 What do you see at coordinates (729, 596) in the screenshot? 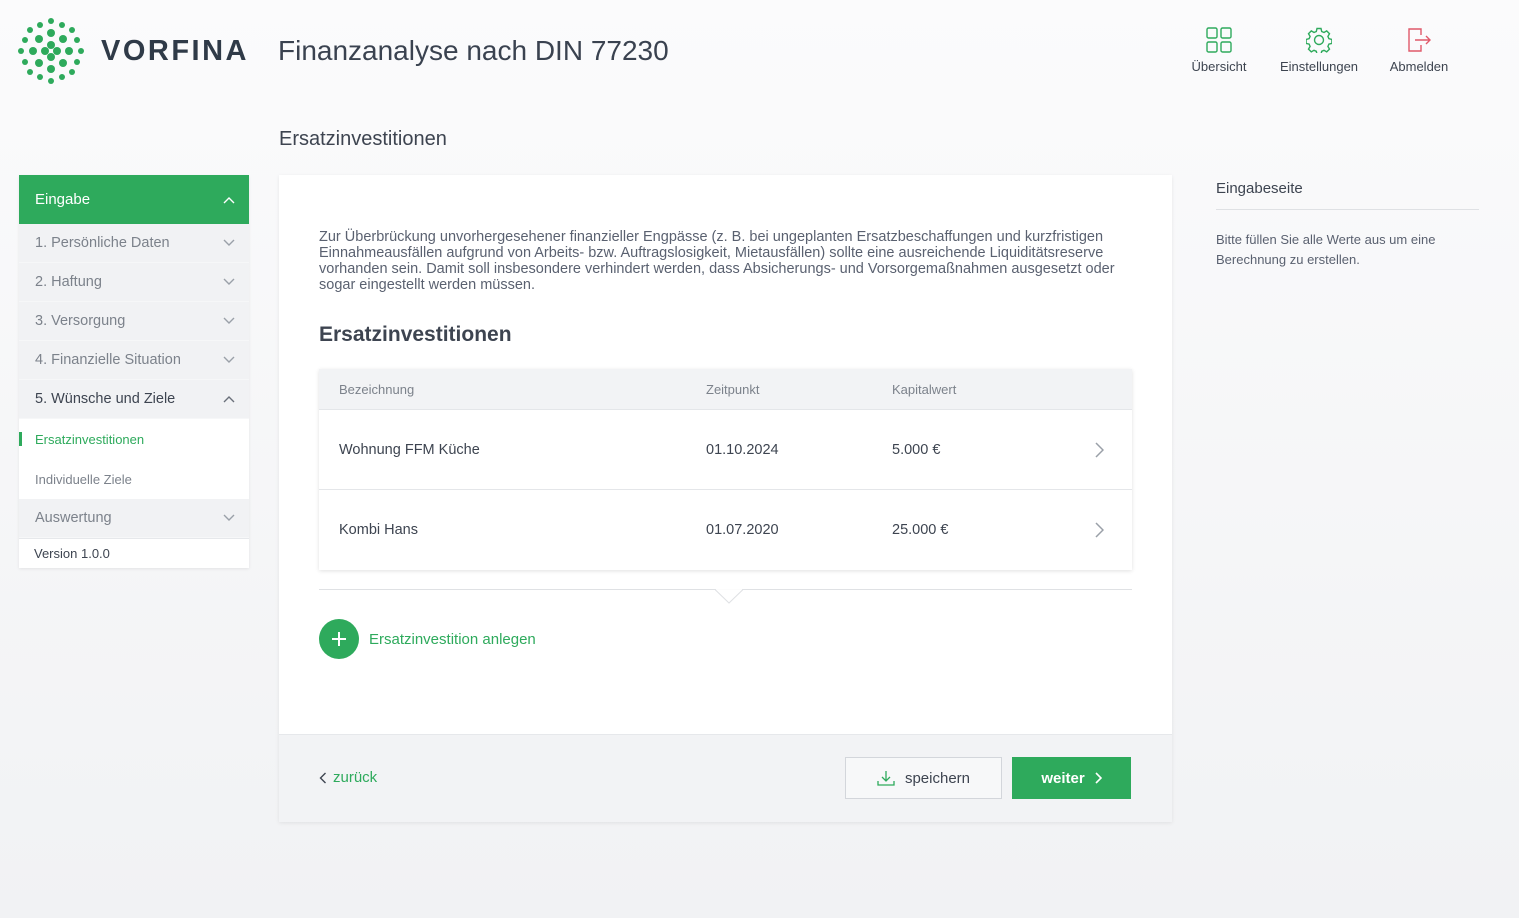
I see `divider-notch-icon` at bounding box center [729, 596].